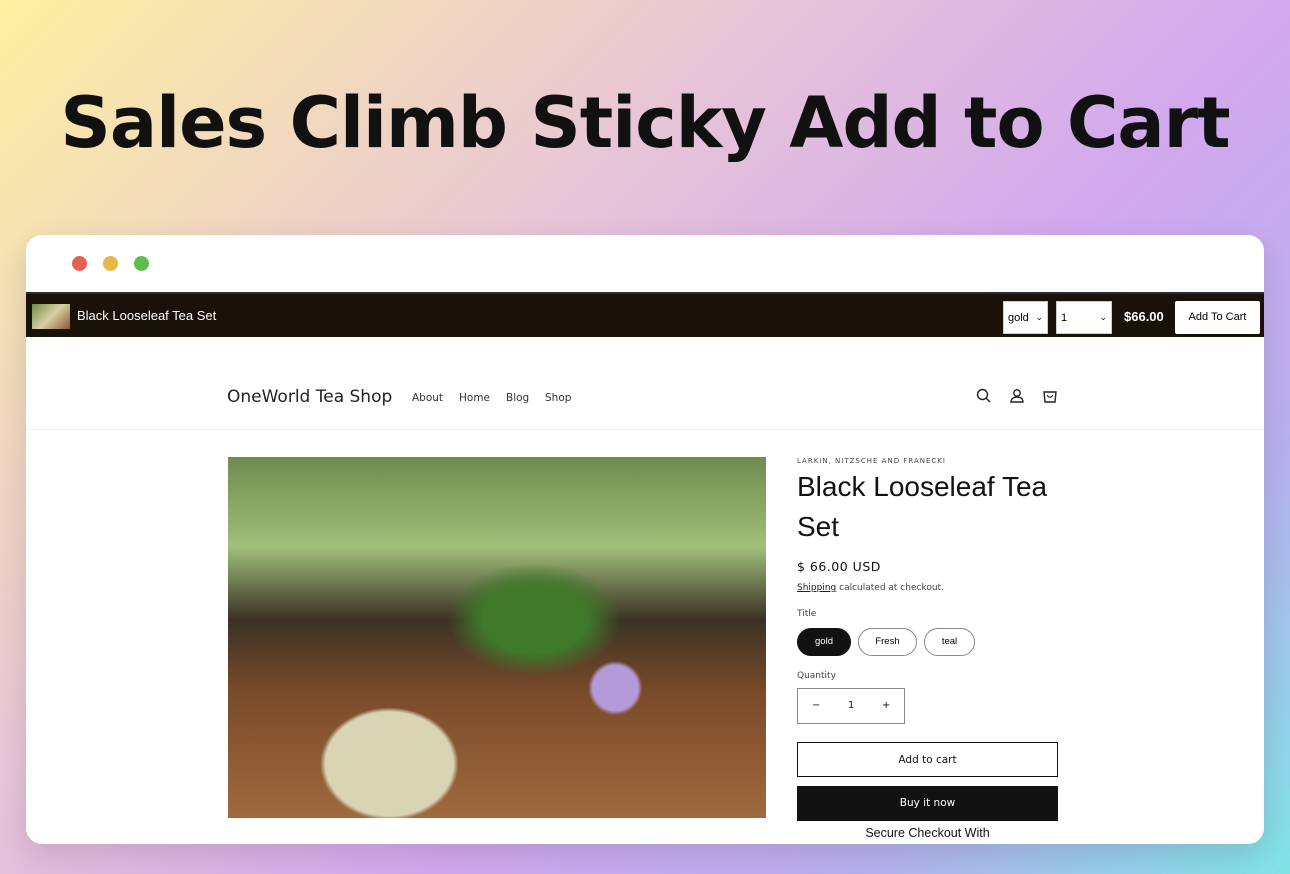 This screenshot has height=874, width=1290. I want to click on option-teal: teal, so click(949, 642).